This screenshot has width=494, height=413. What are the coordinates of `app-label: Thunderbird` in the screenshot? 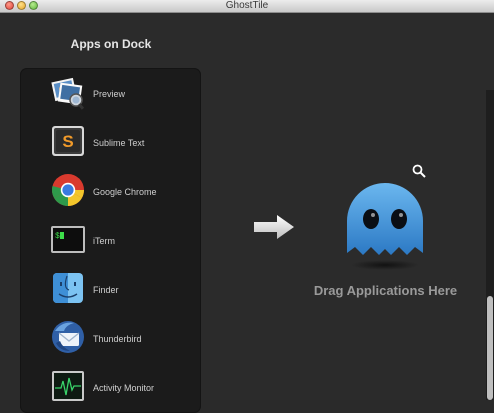 It's located at (117, 339).